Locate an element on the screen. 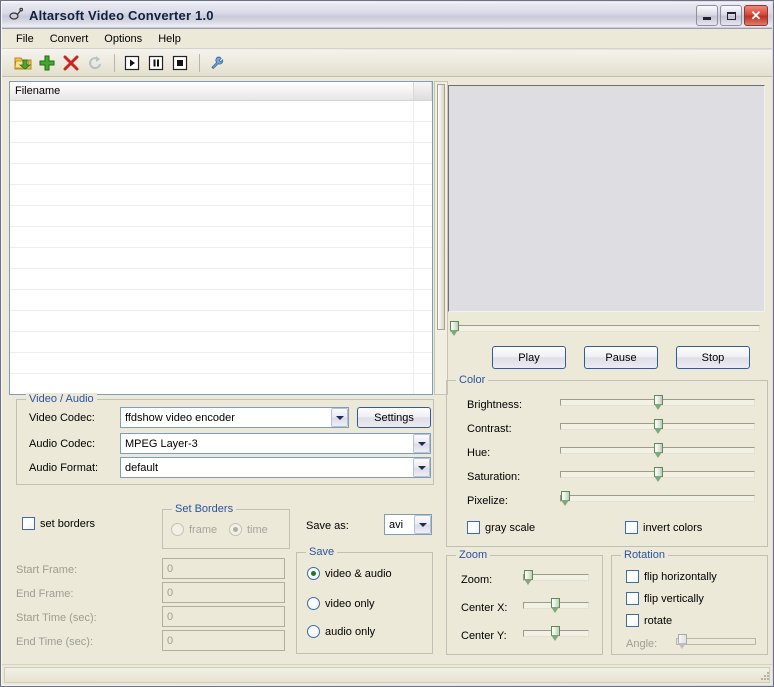 Image resolution: width=774 pixels, height=687 pixels. minimize-button is located at coordinates (707, 15).